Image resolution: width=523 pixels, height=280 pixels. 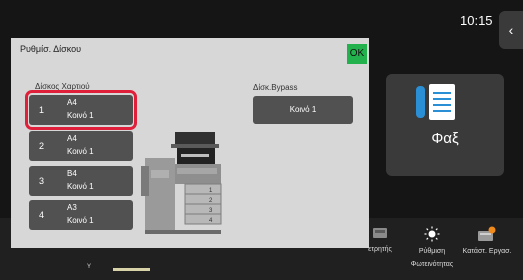 I want to click on tray-2-button: 2 A4 Κοινό 1, so click(x=81, y=146).